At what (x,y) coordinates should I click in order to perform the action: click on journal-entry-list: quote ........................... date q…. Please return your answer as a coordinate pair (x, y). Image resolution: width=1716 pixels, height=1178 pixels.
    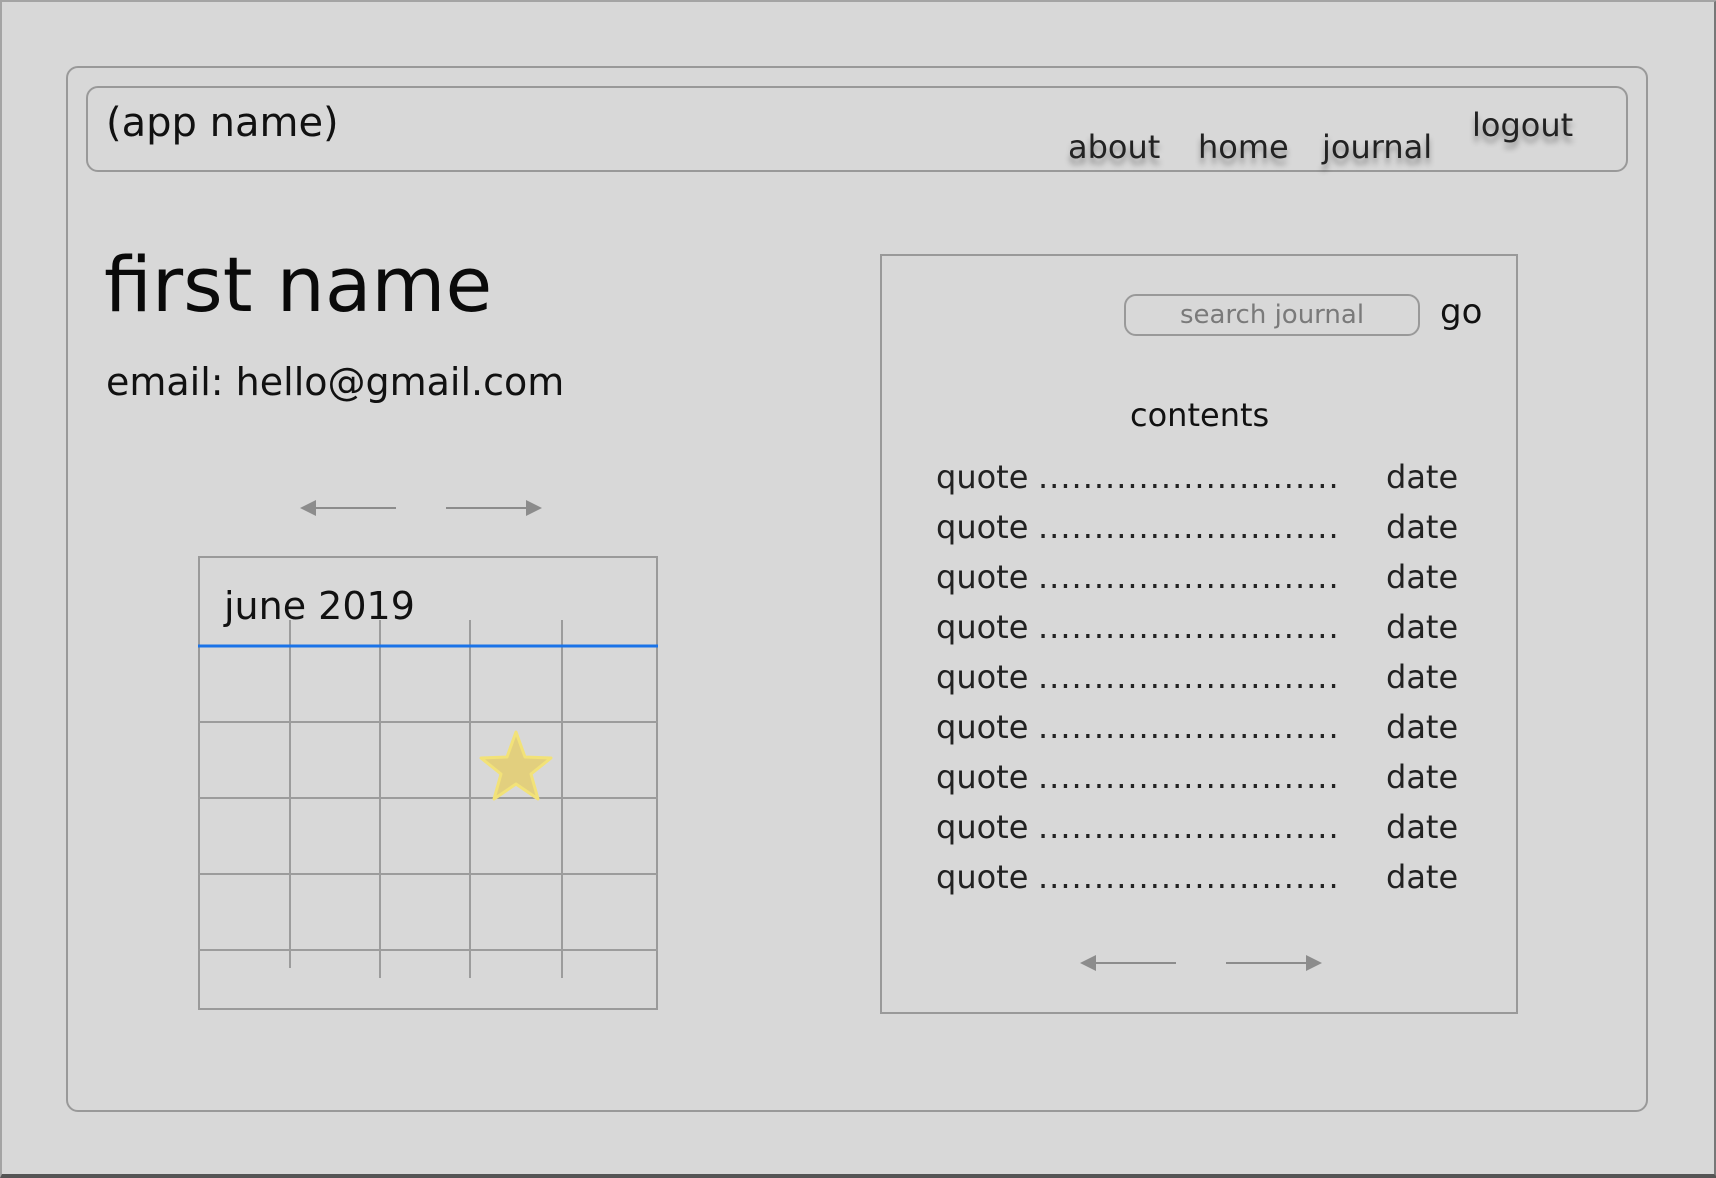
    Looking at the image, I should click on (1201, 683).